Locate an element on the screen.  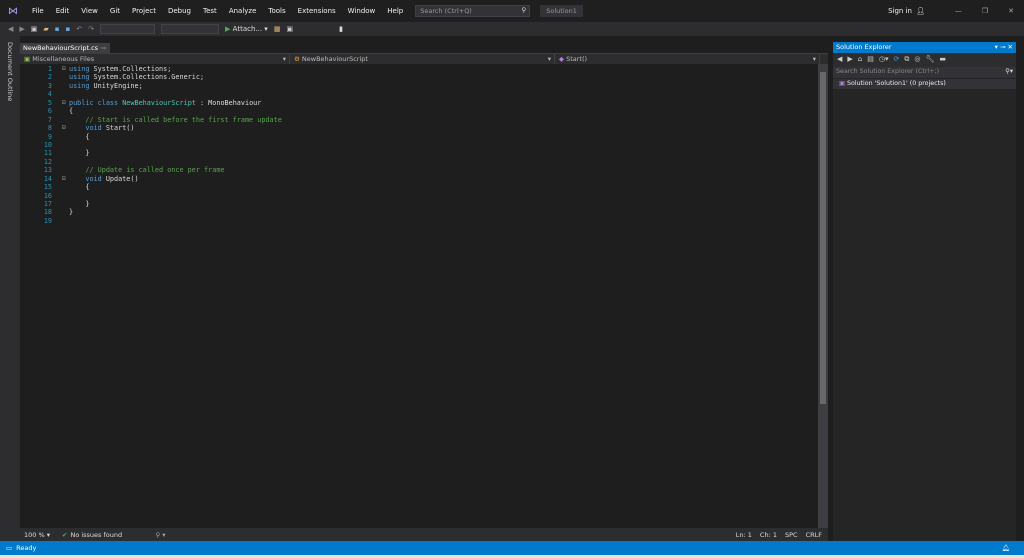
new-project-icon: ▣ is located at coordinates (34, 29).